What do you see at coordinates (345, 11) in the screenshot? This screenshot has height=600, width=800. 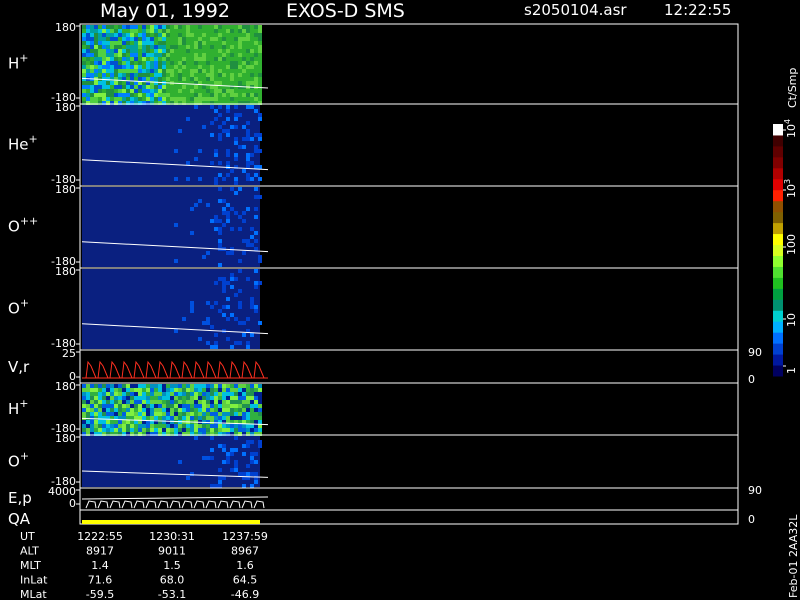 I see `instrument-name: EXOS-D SMS` at bounding box center [345, 11].